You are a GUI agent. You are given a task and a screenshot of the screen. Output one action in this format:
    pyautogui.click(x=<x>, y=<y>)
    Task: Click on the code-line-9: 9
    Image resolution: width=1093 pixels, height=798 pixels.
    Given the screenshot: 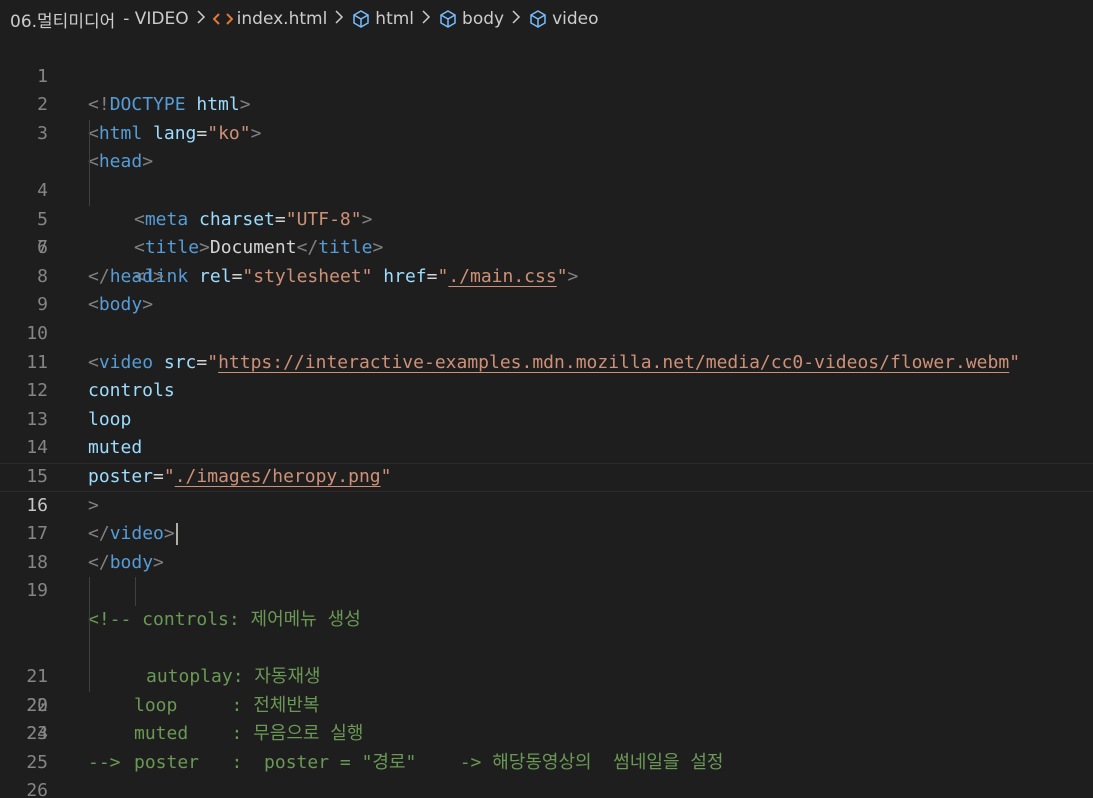 What is the action you would take?
    pyautogui.click(x=546, y=289)
    